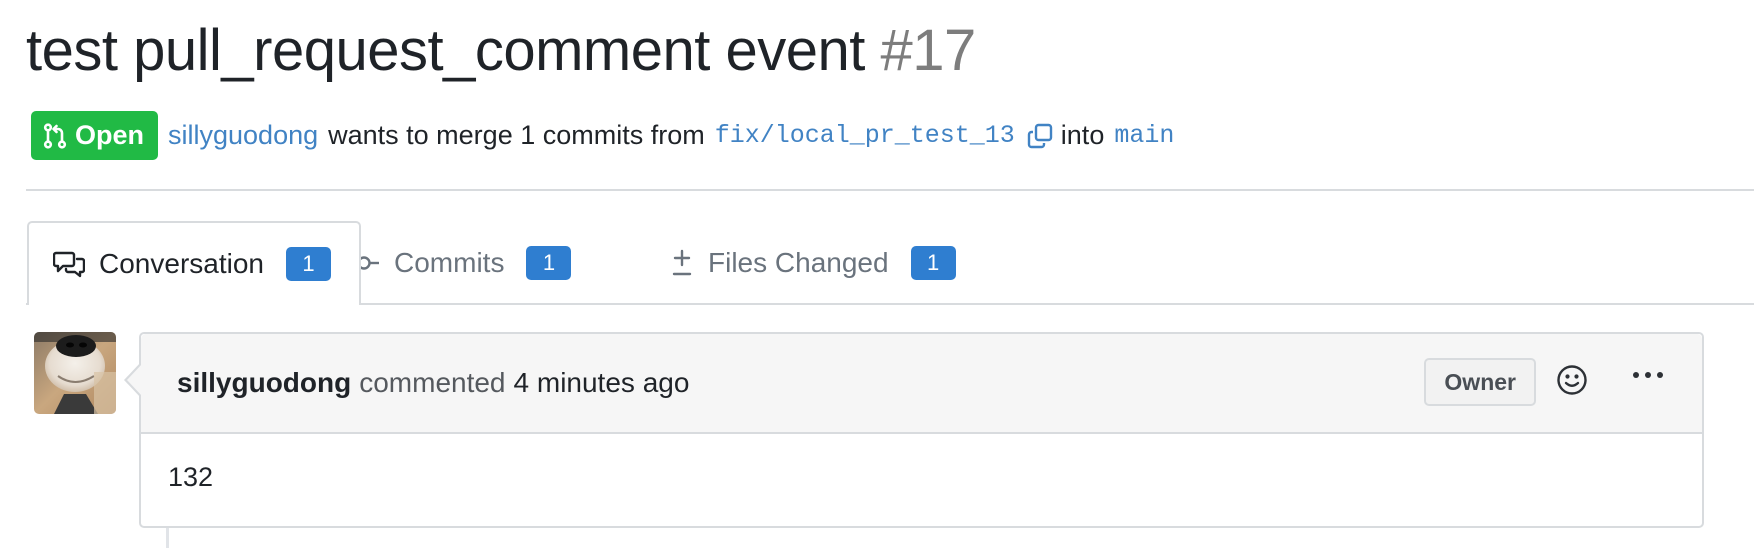 This screenshot has width=1754, height=548. What do you see at coordinates (243, 135) in the screenshot?
I see `pr-author-link: sillyguodong` at bounding box center [243, 135].